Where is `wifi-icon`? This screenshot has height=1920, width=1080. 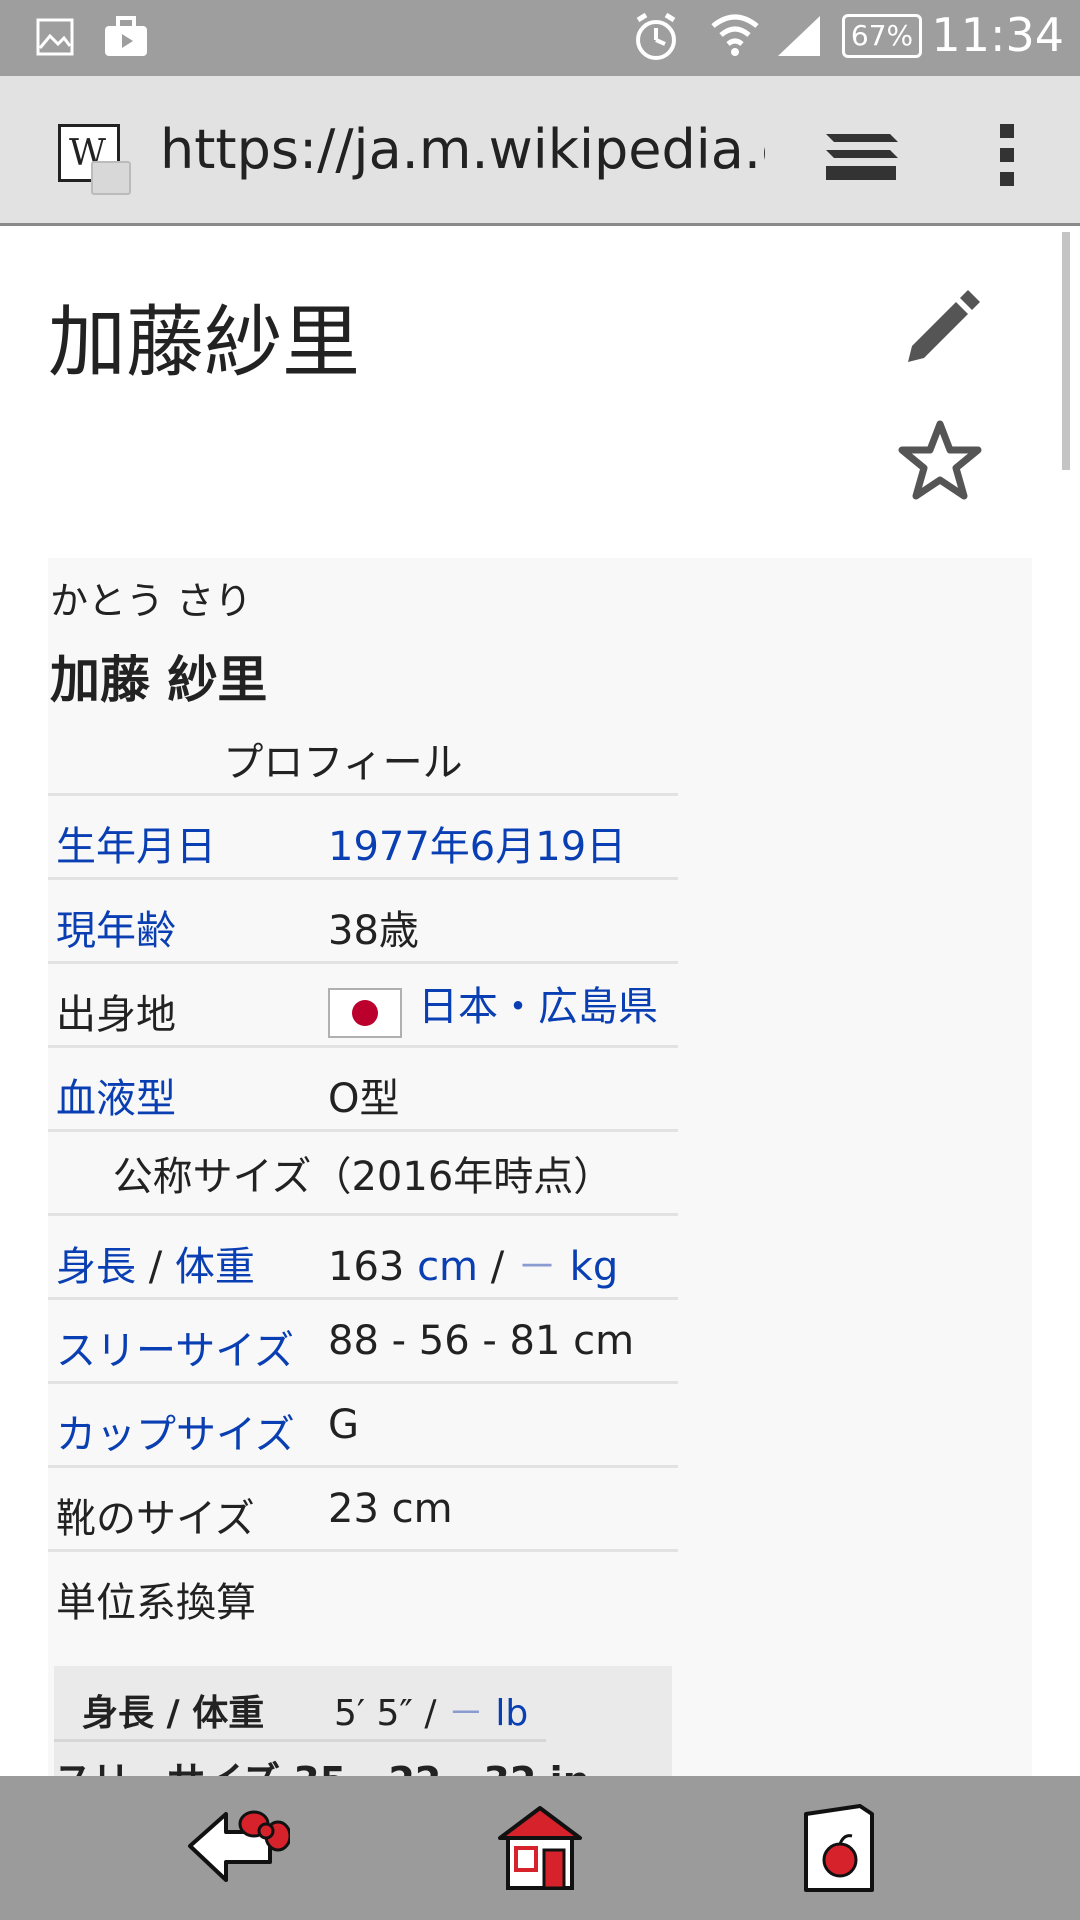 wifi-icon is located at coordinates (735, 35).